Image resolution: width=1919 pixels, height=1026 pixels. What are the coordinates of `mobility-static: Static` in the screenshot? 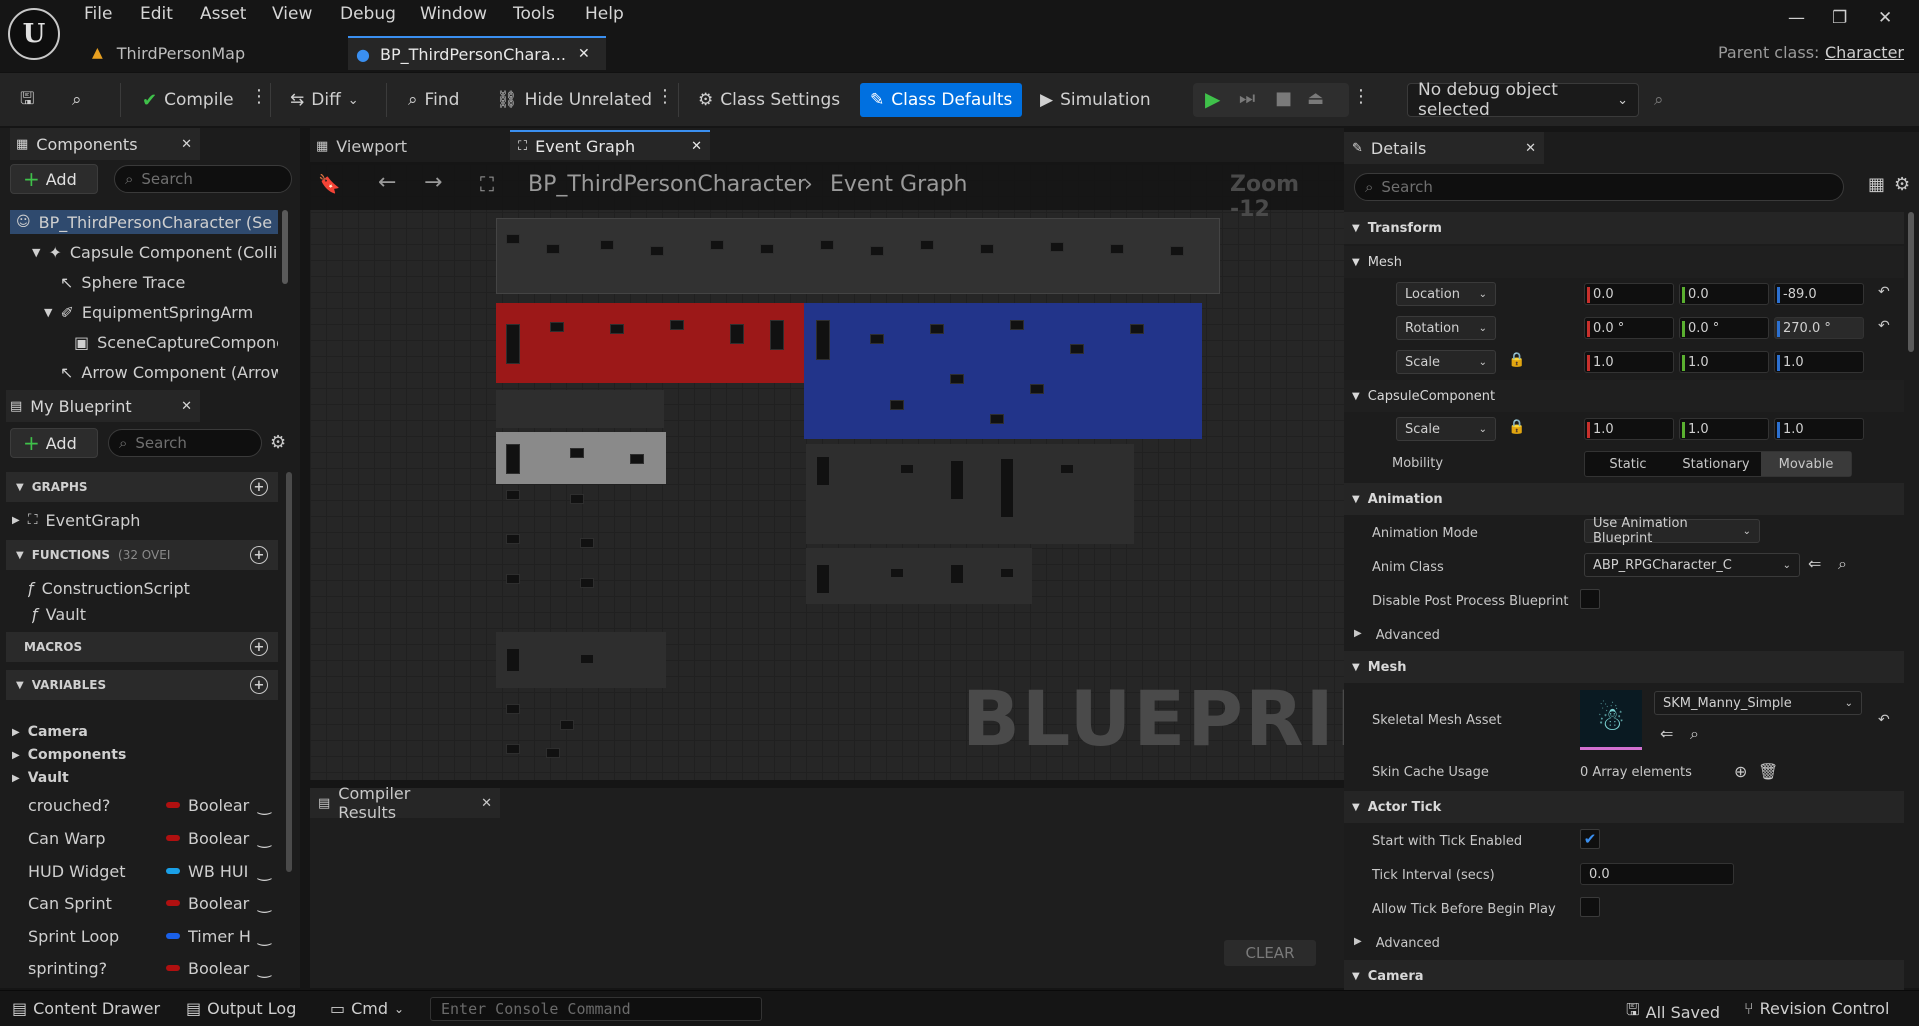 It's located at (1628, 464).